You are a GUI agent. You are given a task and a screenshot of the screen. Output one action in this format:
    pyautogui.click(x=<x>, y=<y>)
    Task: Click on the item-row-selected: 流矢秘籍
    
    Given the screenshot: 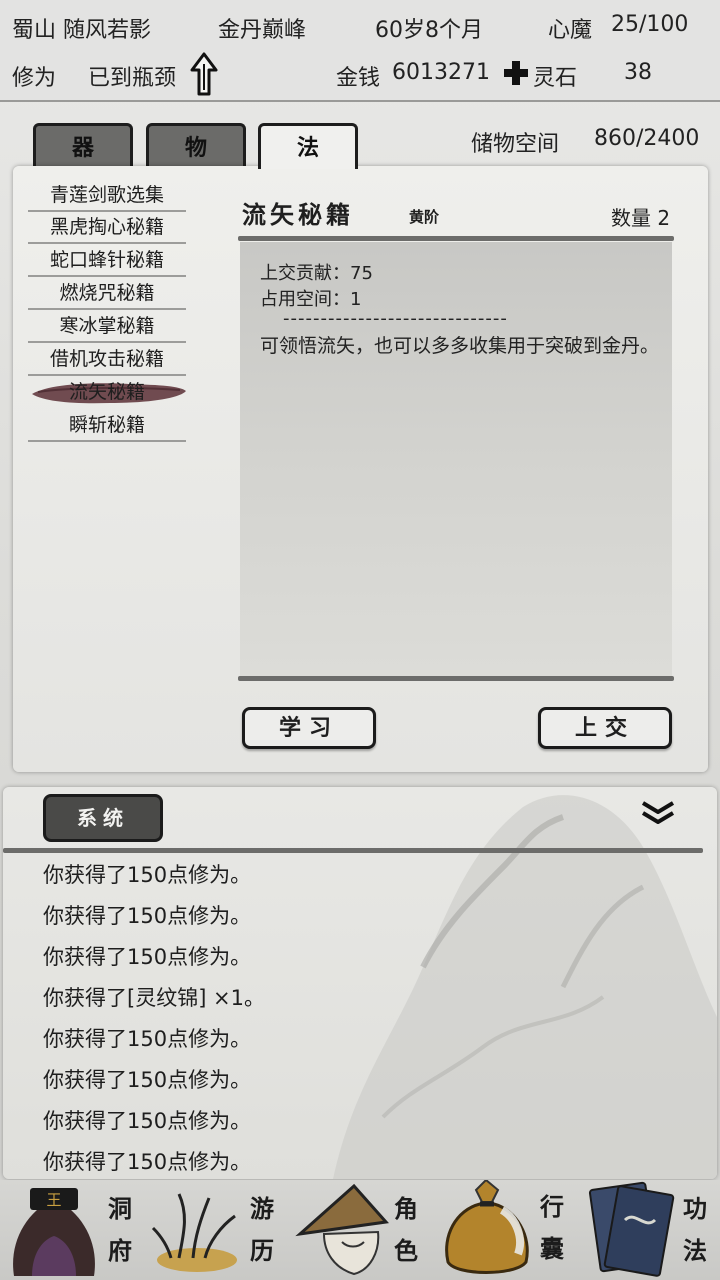 What is the action you would take?
    pyautogui.click(x=107, y=393)
    